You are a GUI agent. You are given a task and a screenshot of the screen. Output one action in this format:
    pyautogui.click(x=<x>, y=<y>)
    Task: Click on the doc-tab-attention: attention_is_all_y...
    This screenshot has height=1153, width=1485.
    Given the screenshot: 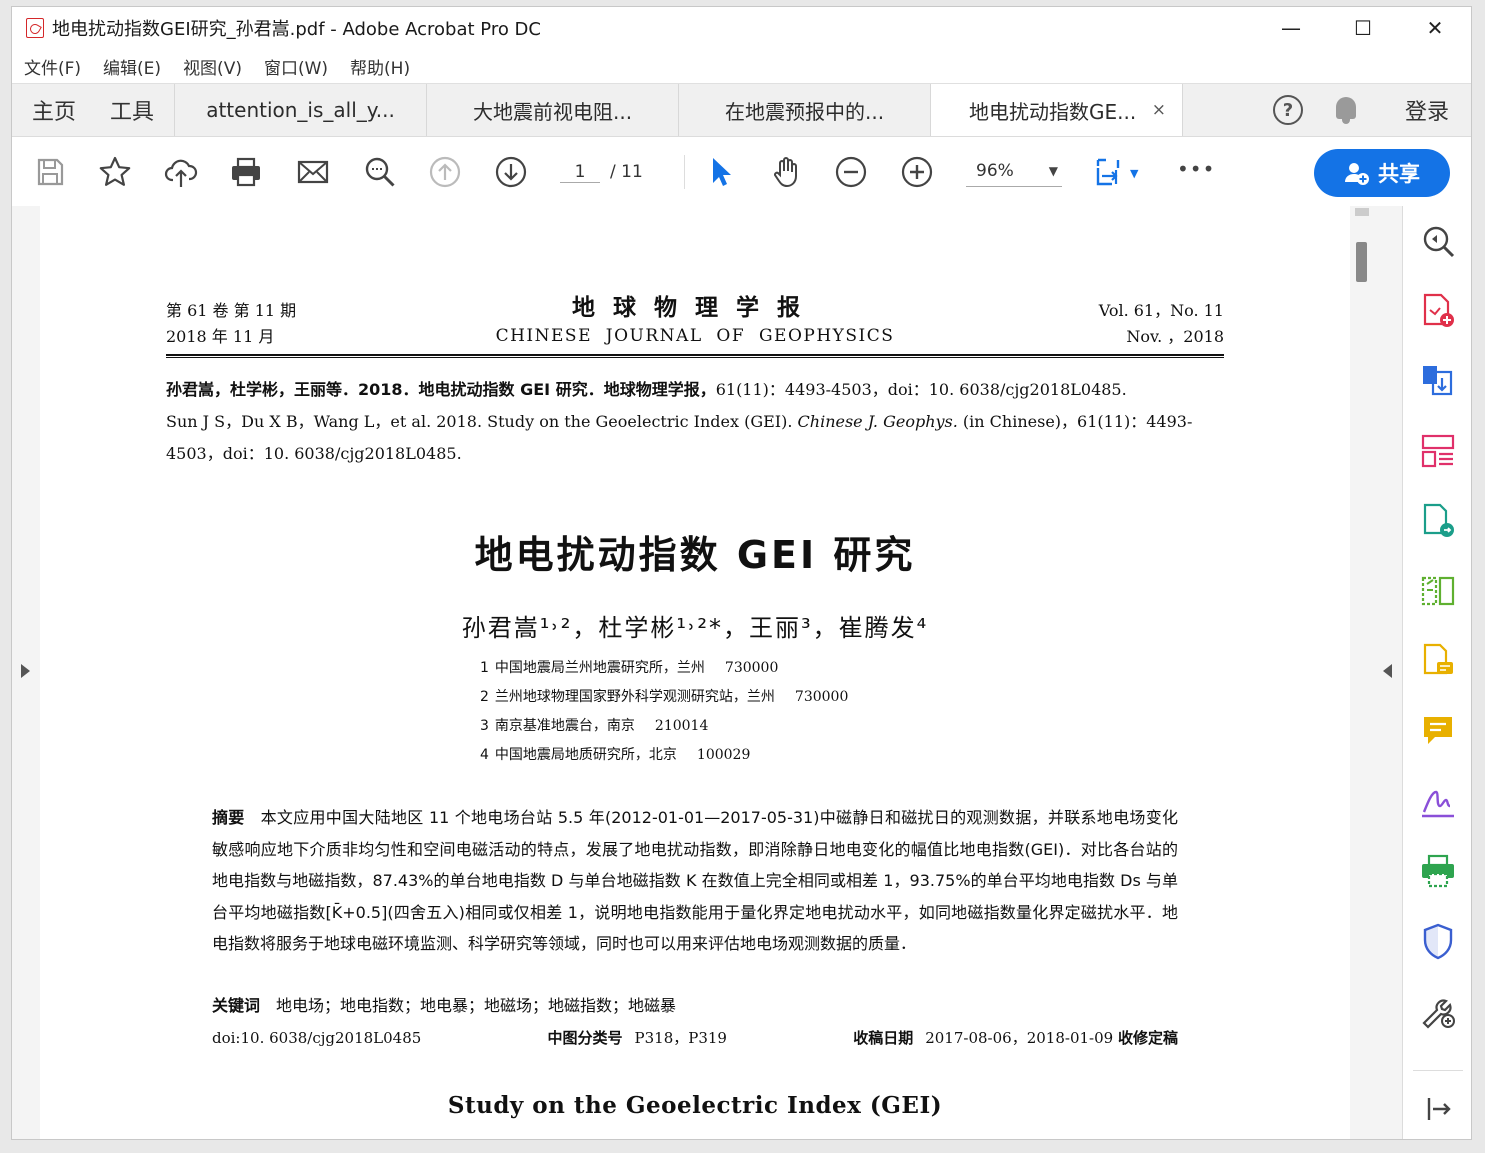 What is the action you would take?
    pyautogui.click(x=300, y=110)
    